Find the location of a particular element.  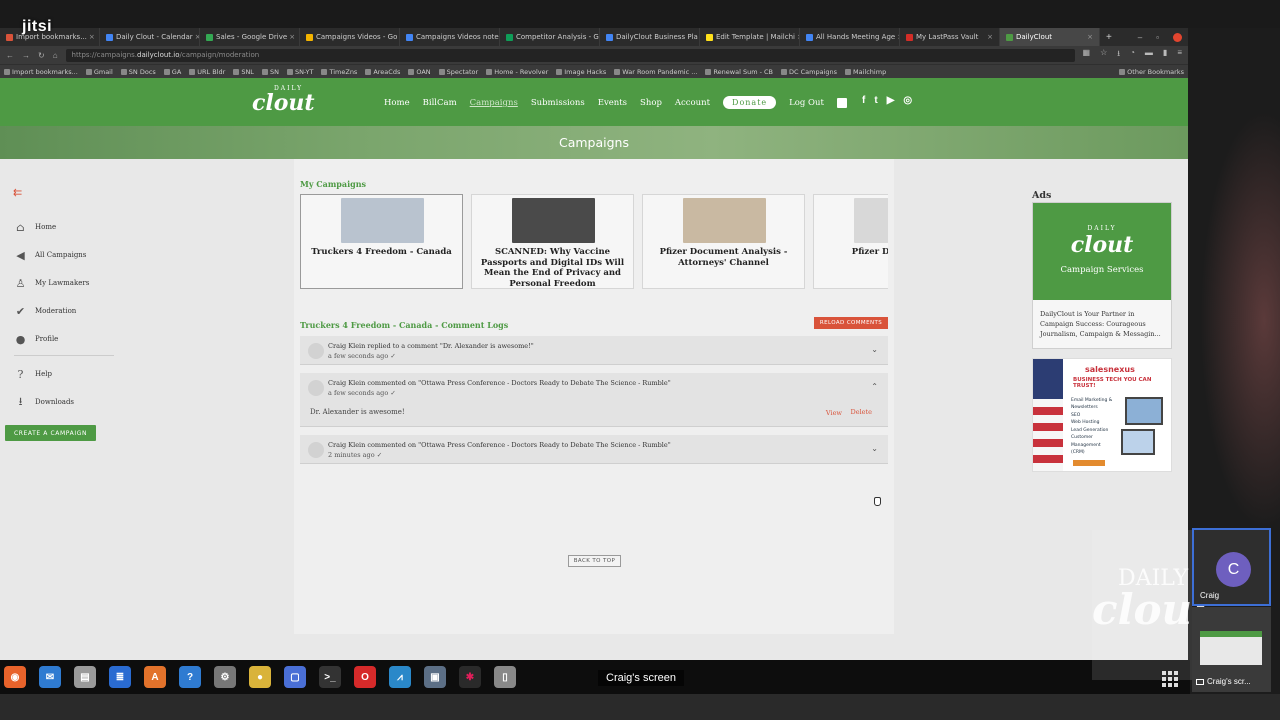

nav-home: Home is located at coordinates (397, 103).